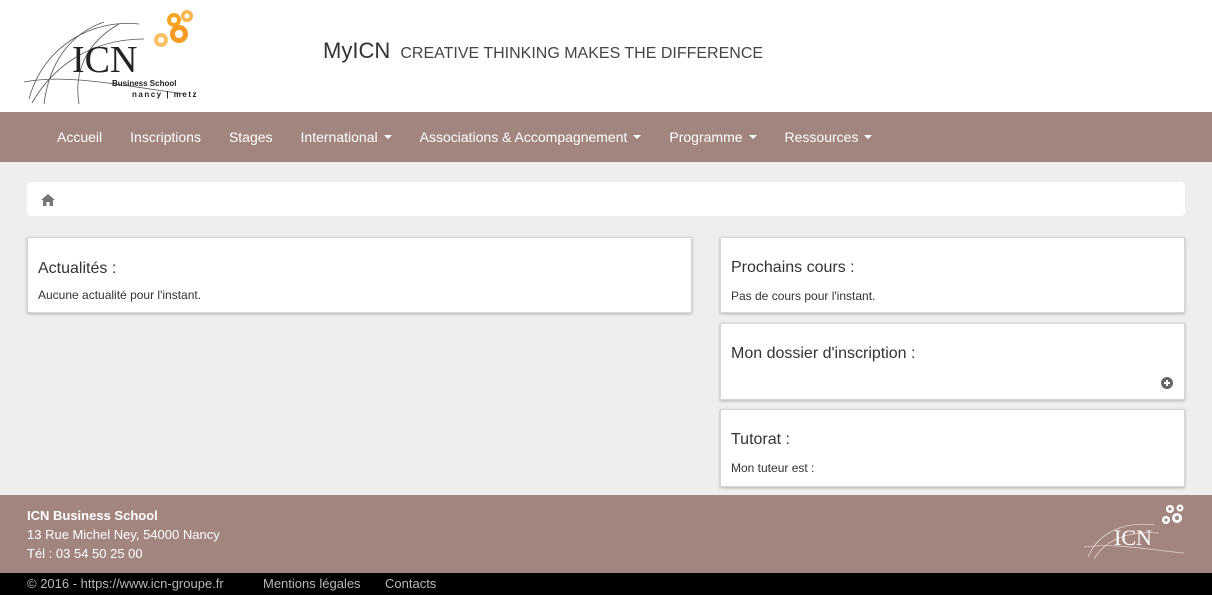  What do you see at coordinates (823, 353) in the screenshot?
I see `registration-title: Mon dossier d'inscription :` at bounding box center [823, 353].